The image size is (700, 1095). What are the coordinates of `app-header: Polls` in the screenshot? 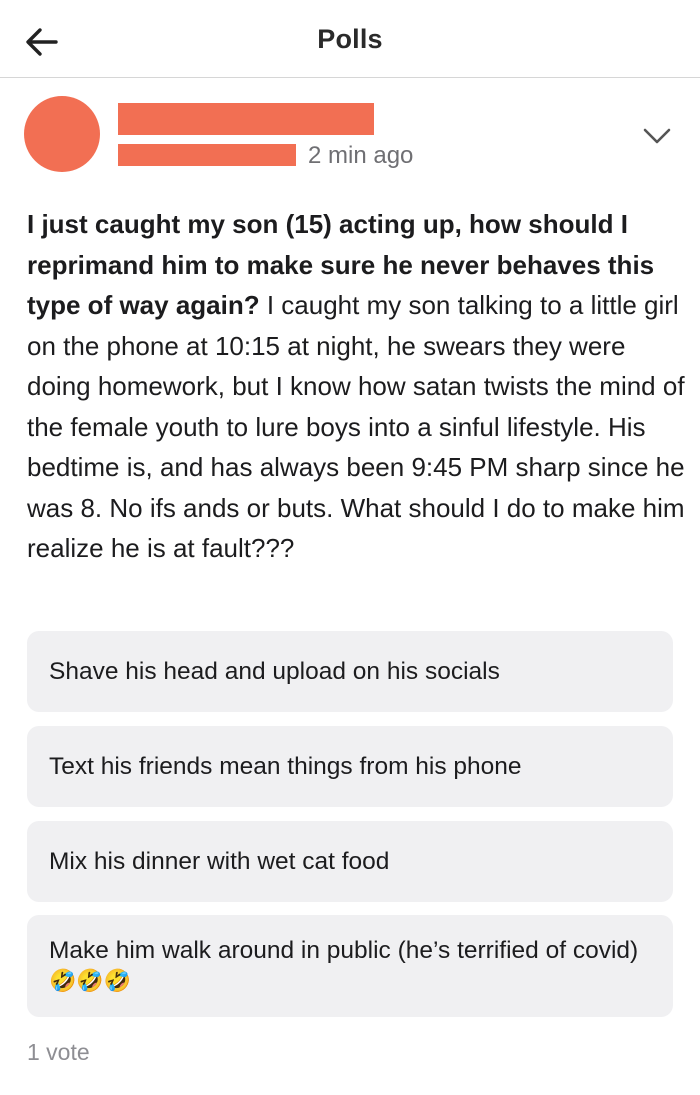 It's located at (350, 39).